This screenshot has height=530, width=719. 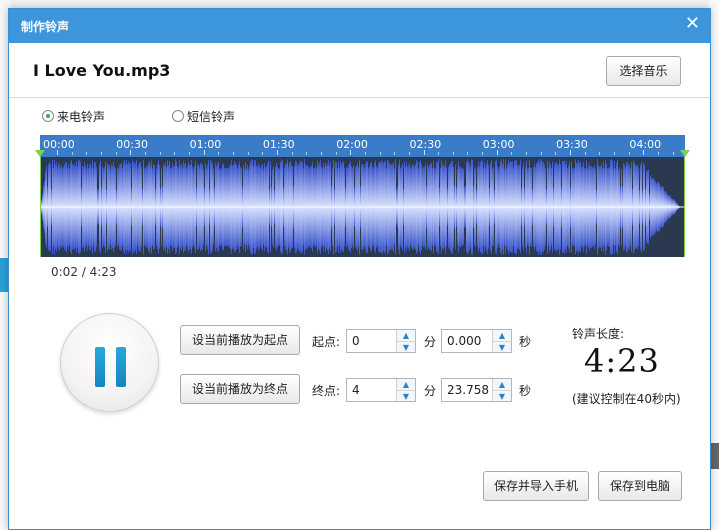 I want to click on radio-selected-icon, so click(x=48, y=116).